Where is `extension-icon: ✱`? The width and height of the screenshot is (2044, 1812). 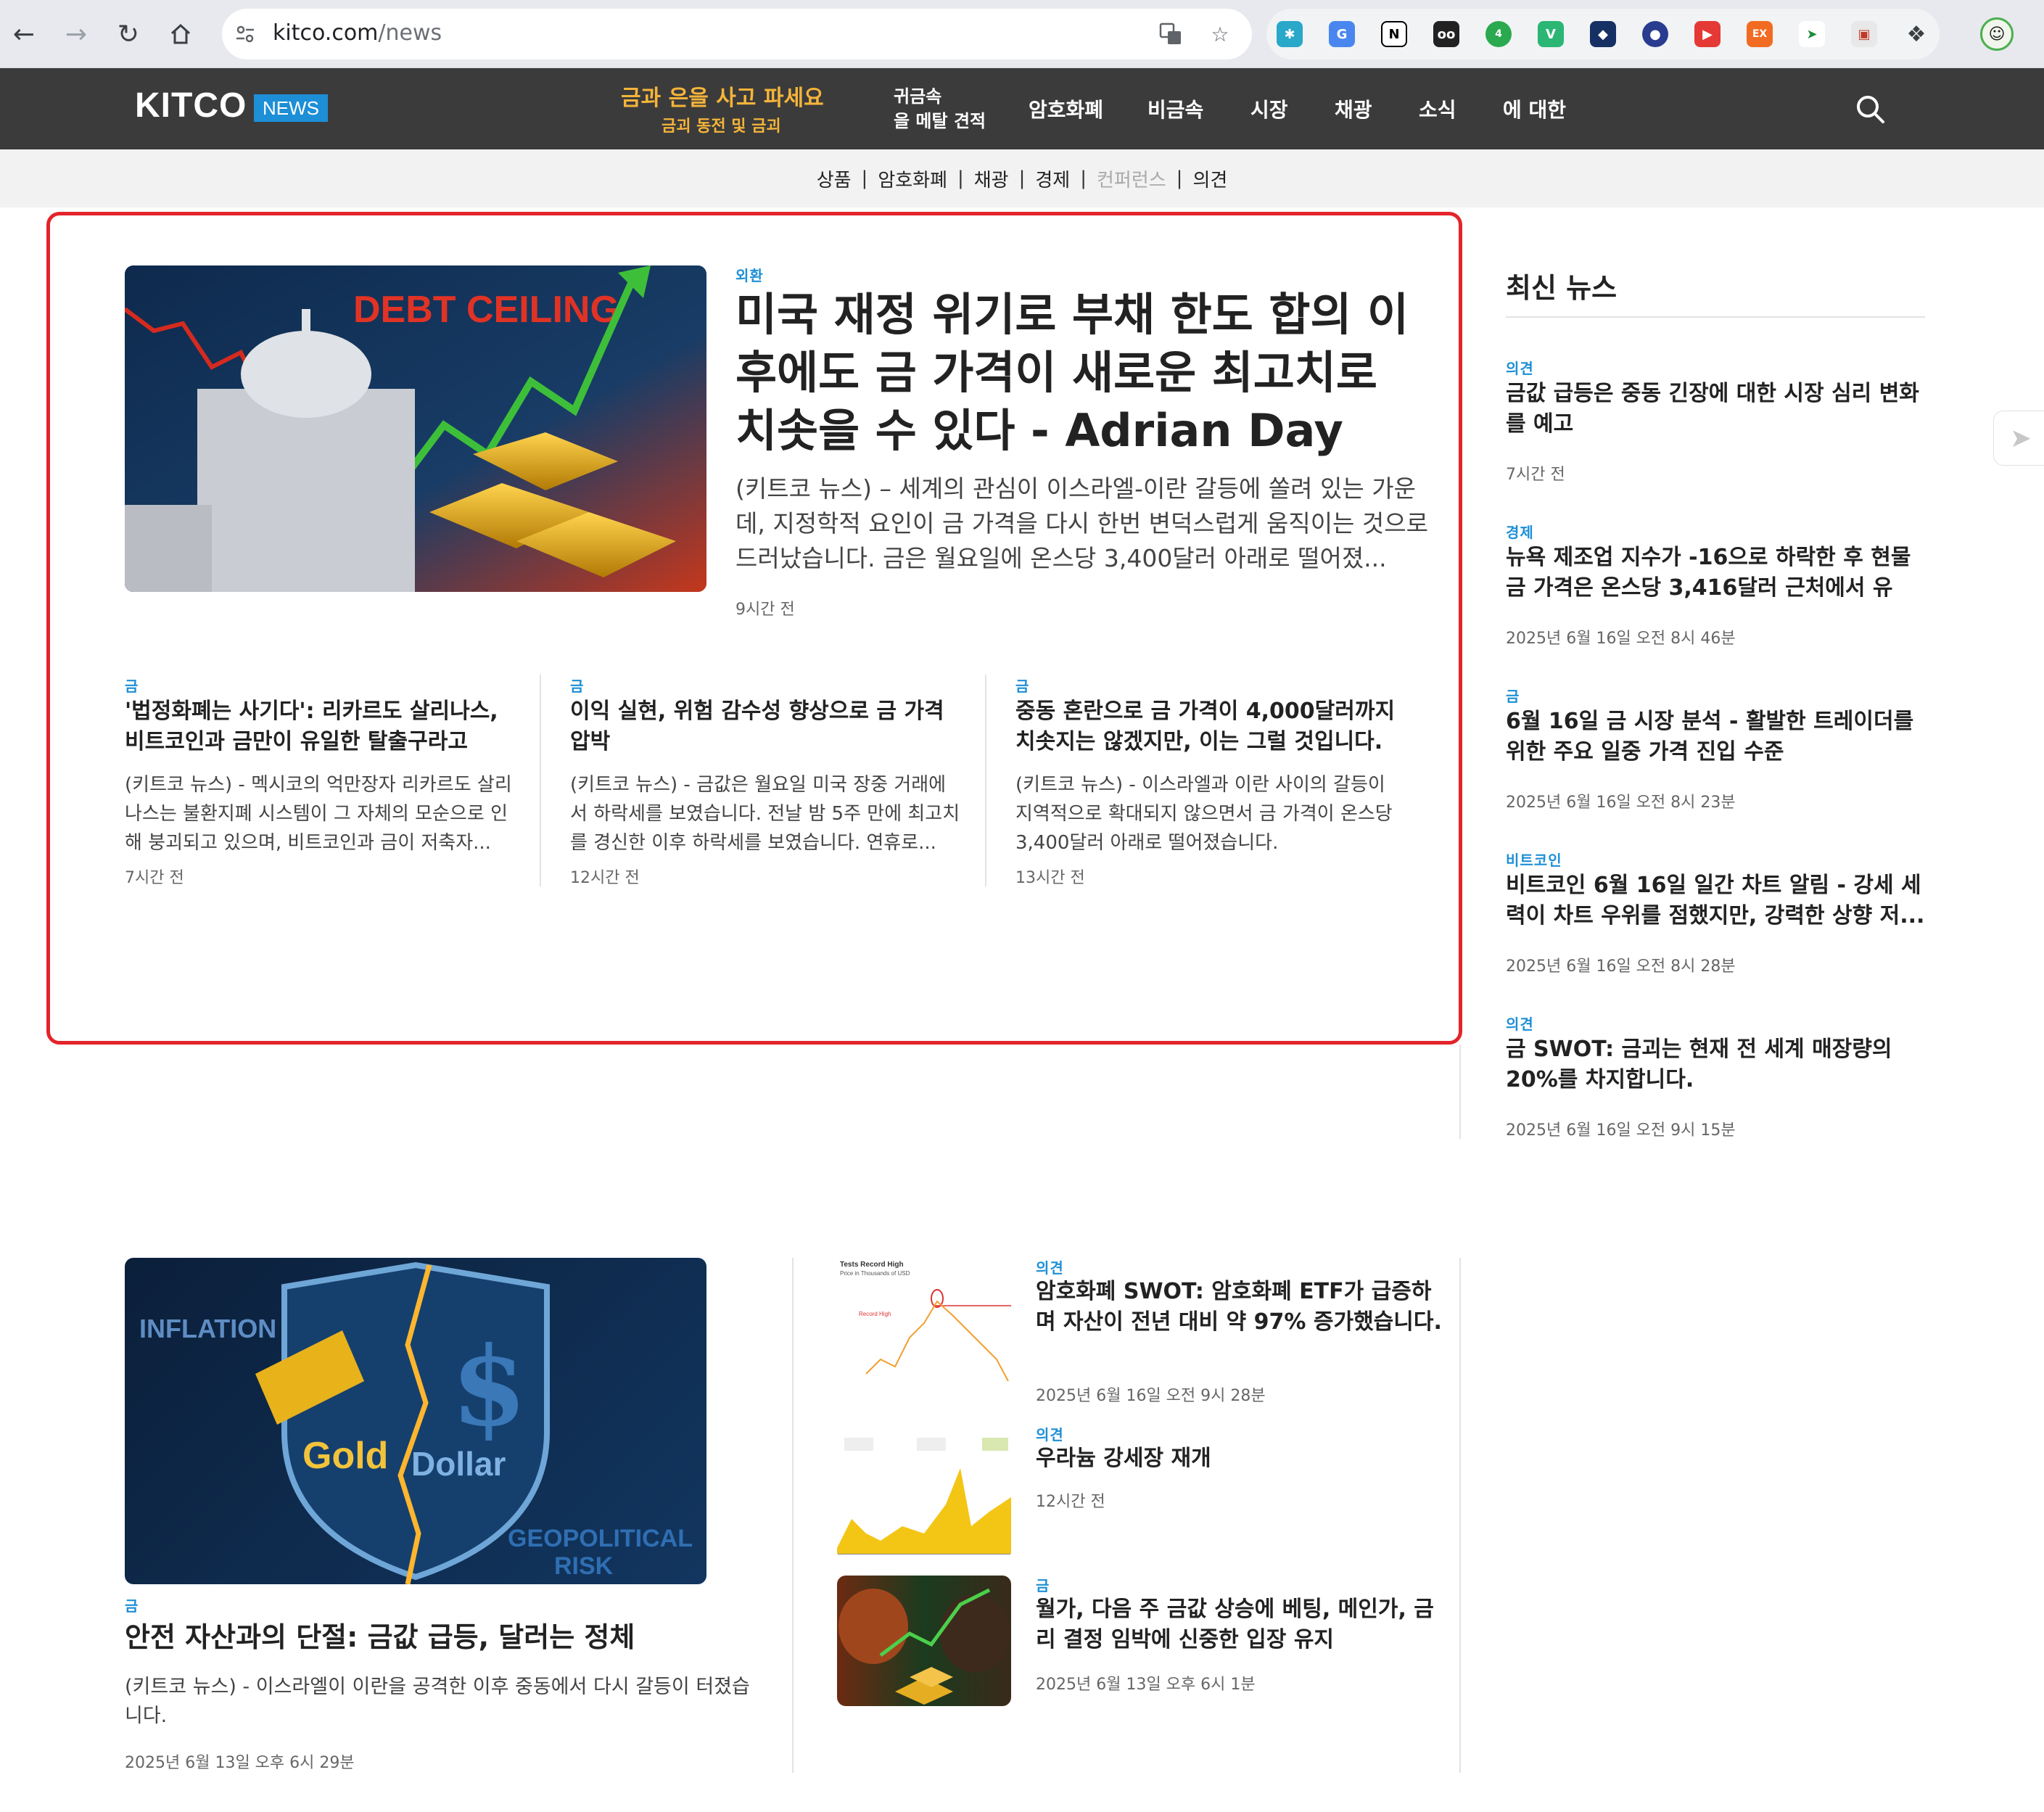 extension-icon: ✱ is located at coordinates (1290, 34).